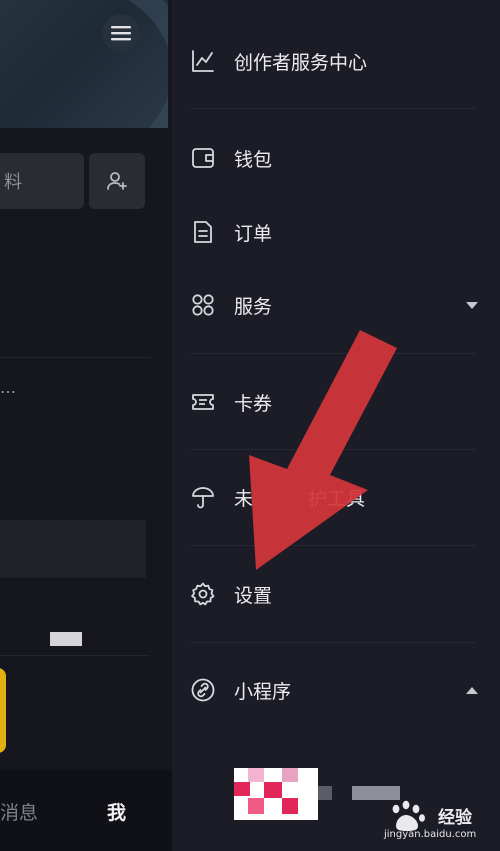 The width and height of the screenshot is (500, 851). What do you see at coordinates (244, 498) in the screenshot?
I see `drawer-item-label: 未` at bounding box center [244, 498].